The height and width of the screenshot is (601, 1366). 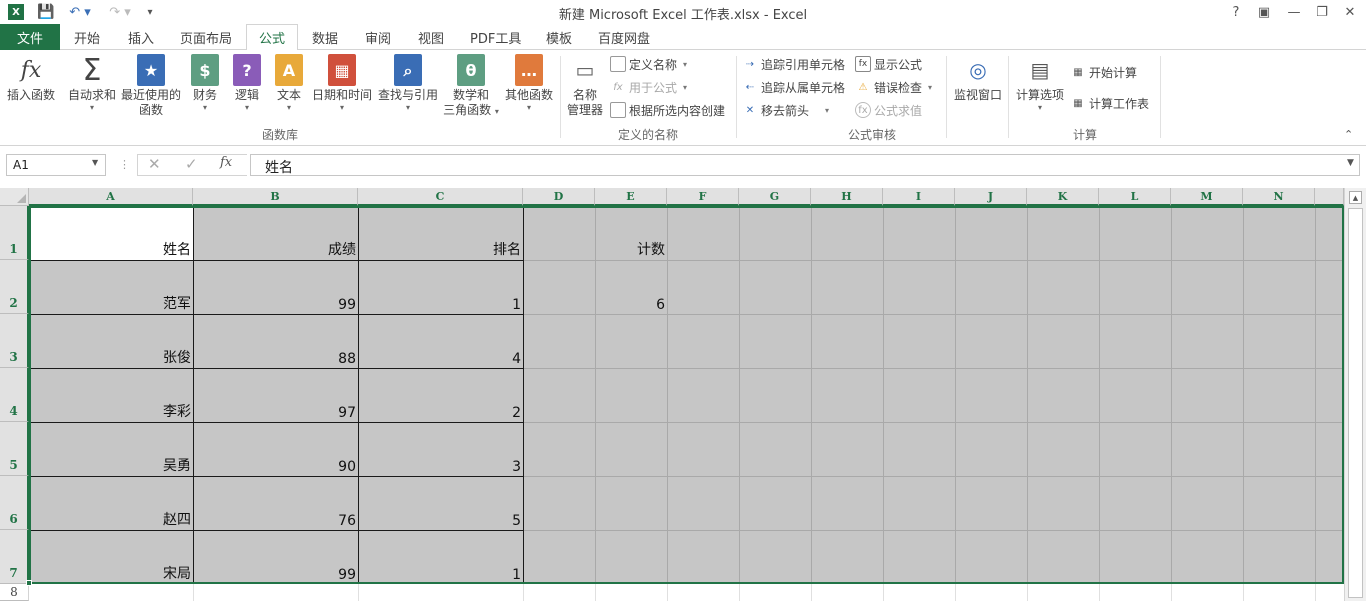 I want to click on tab-templates: 模板, so click(x=559, y=37).